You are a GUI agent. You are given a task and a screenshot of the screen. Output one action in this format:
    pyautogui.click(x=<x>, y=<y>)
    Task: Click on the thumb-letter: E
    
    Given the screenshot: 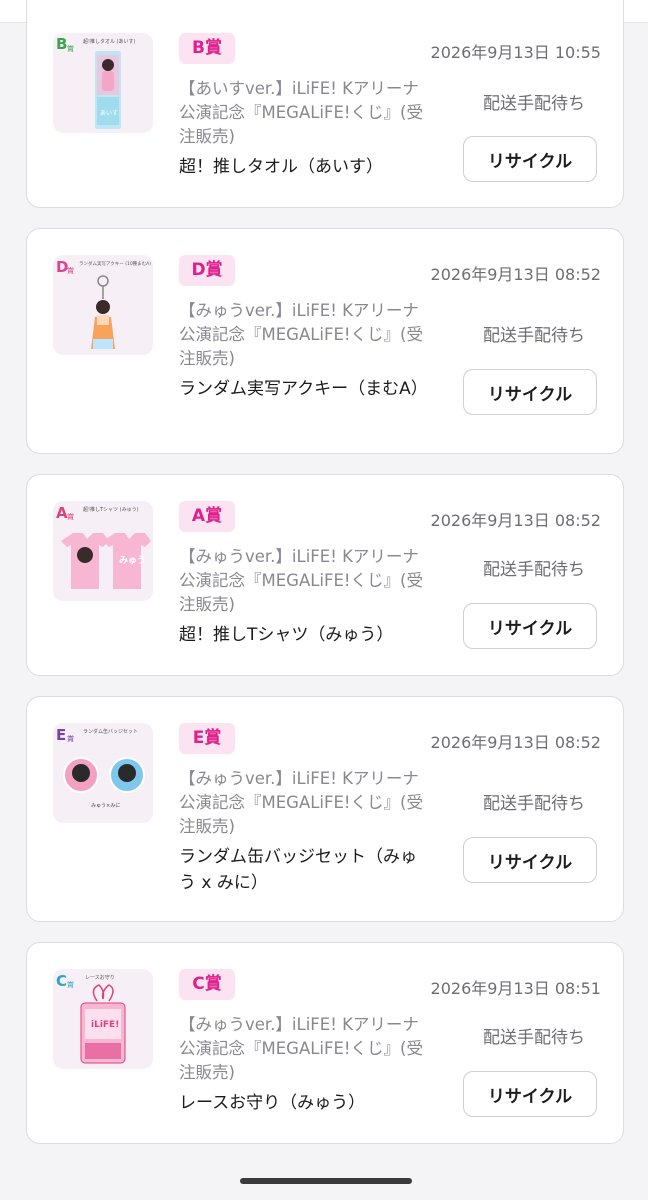 What is the action you would take?
    pyautogui.click(x=61, y=735)
    